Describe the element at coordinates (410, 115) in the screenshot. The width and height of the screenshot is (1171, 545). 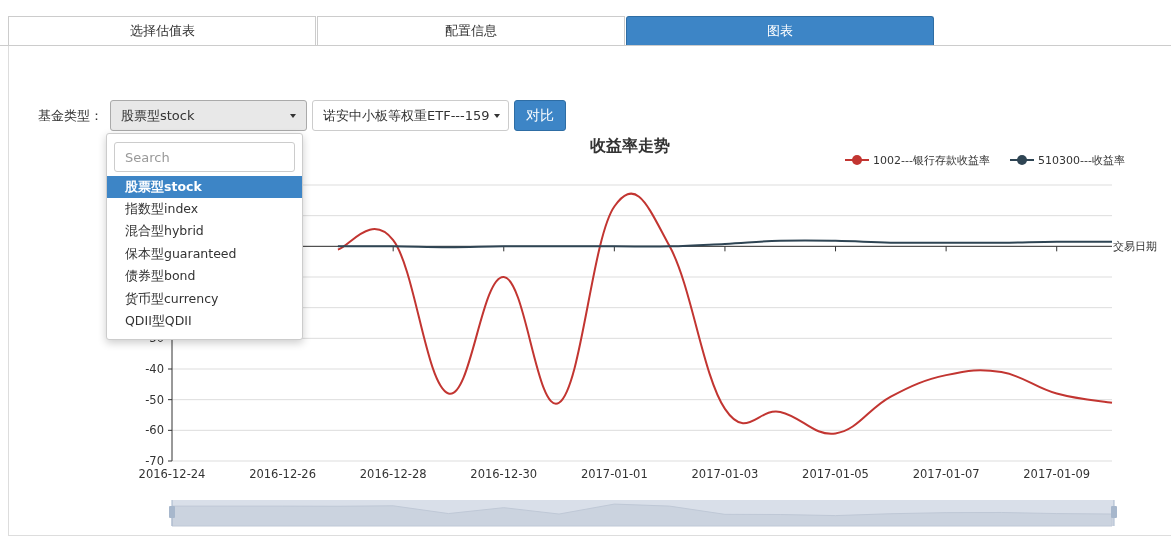
I see `fund-select: 诺安中小板等权重ETF---159` at that location.